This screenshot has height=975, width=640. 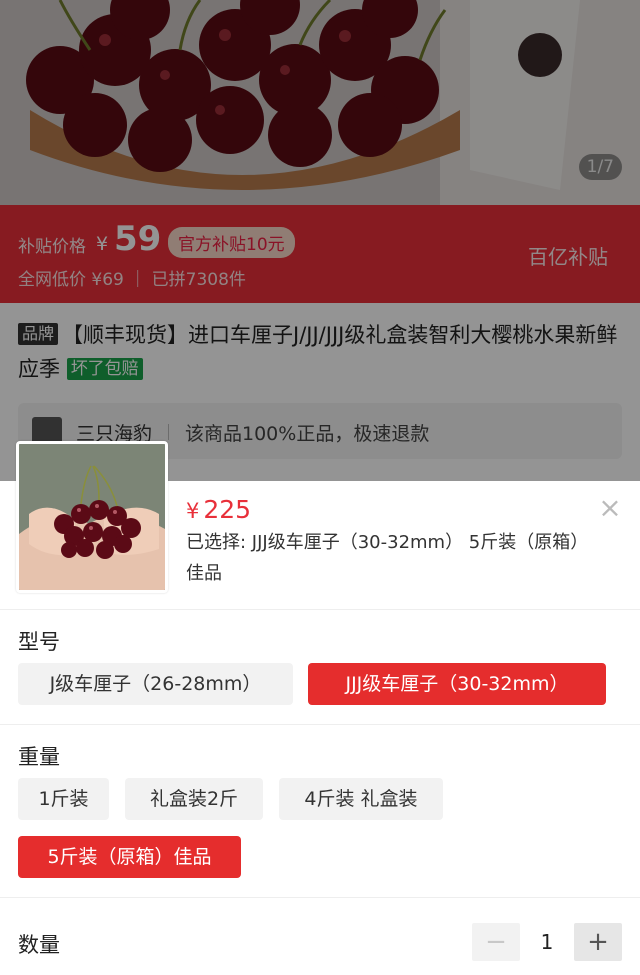 I want to click on selected-sku-description: 已选择: JJJ级车厘子（30-32mm） 5斤装（原箱）佳品, so click(x=387, y=558).